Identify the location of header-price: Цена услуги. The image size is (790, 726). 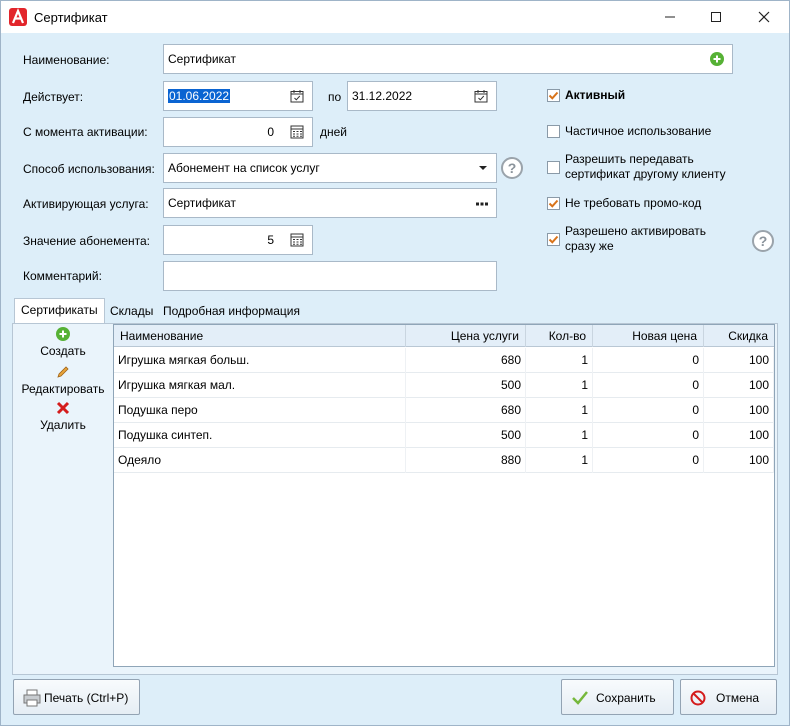
(466, 336).